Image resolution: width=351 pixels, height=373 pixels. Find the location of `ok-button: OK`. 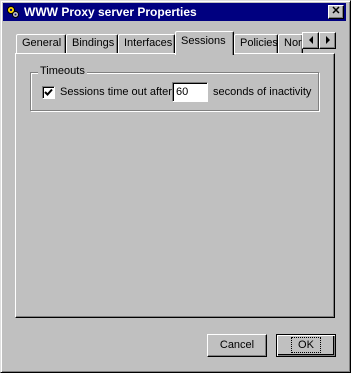

ok-button: OK is located at coordinates (306, 345).